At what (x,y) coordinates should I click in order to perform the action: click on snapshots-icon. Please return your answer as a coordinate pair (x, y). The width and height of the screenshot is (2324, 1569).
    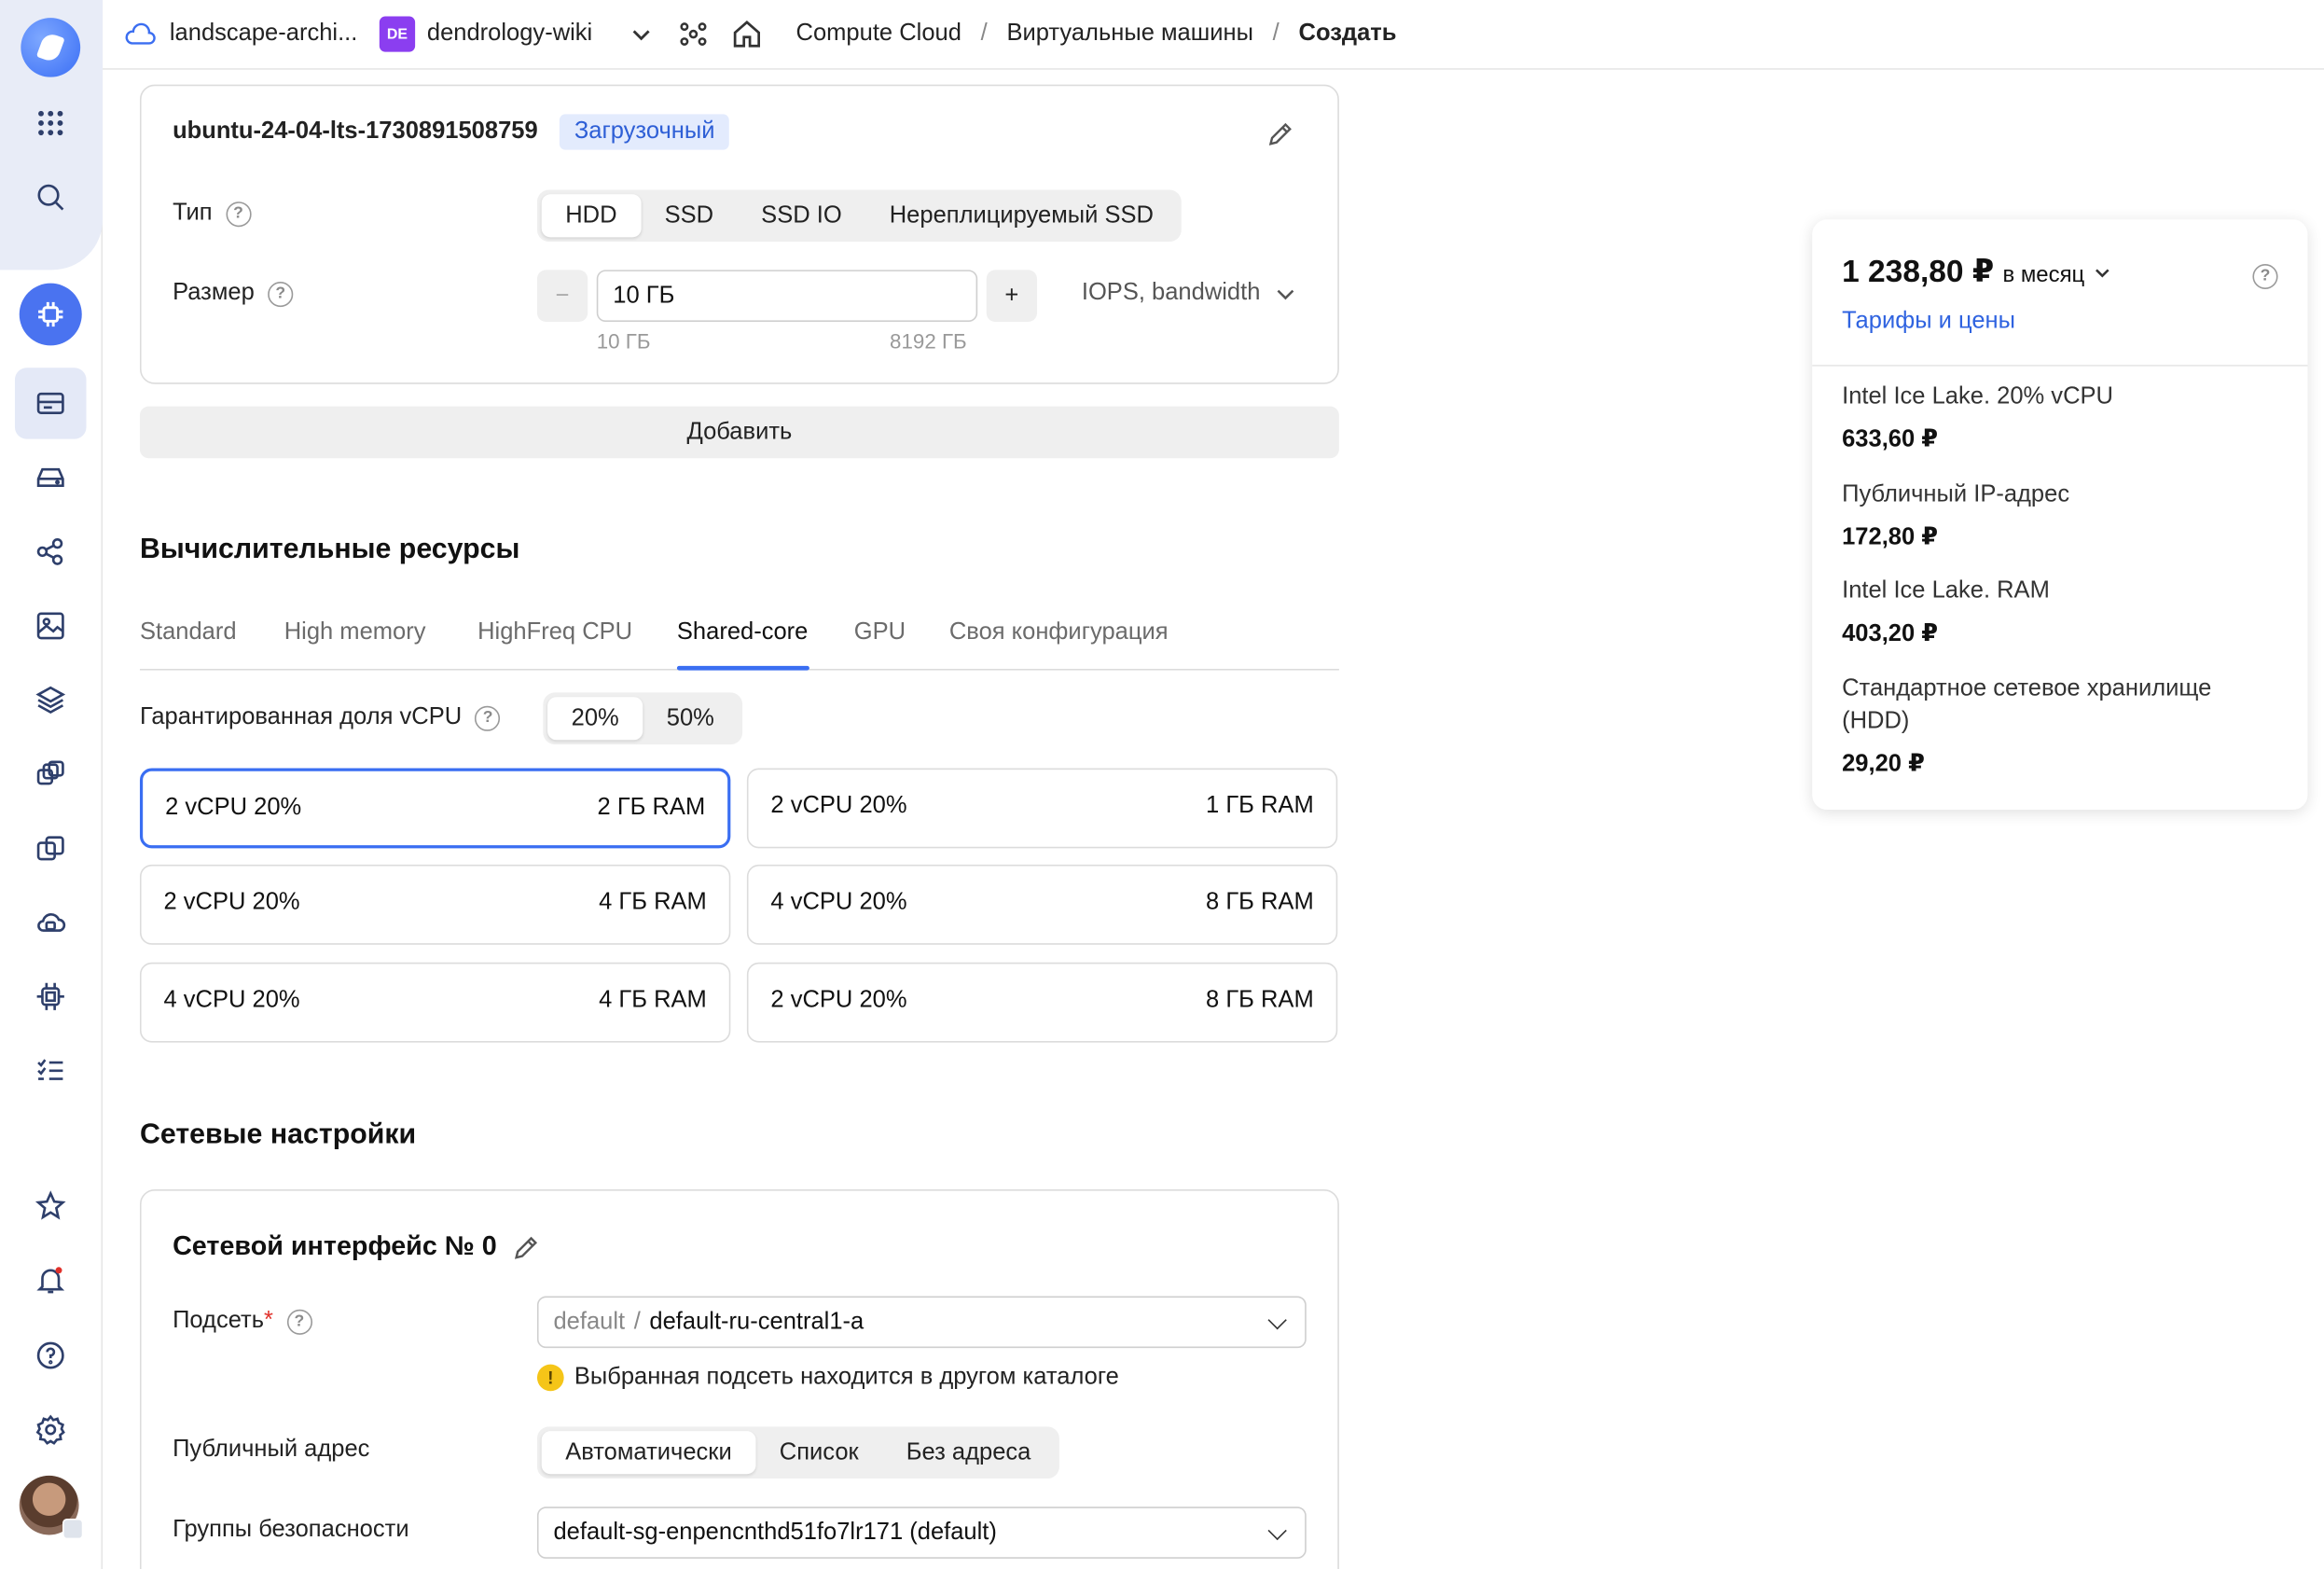
    Looking at the image, I should click on (51, 700).